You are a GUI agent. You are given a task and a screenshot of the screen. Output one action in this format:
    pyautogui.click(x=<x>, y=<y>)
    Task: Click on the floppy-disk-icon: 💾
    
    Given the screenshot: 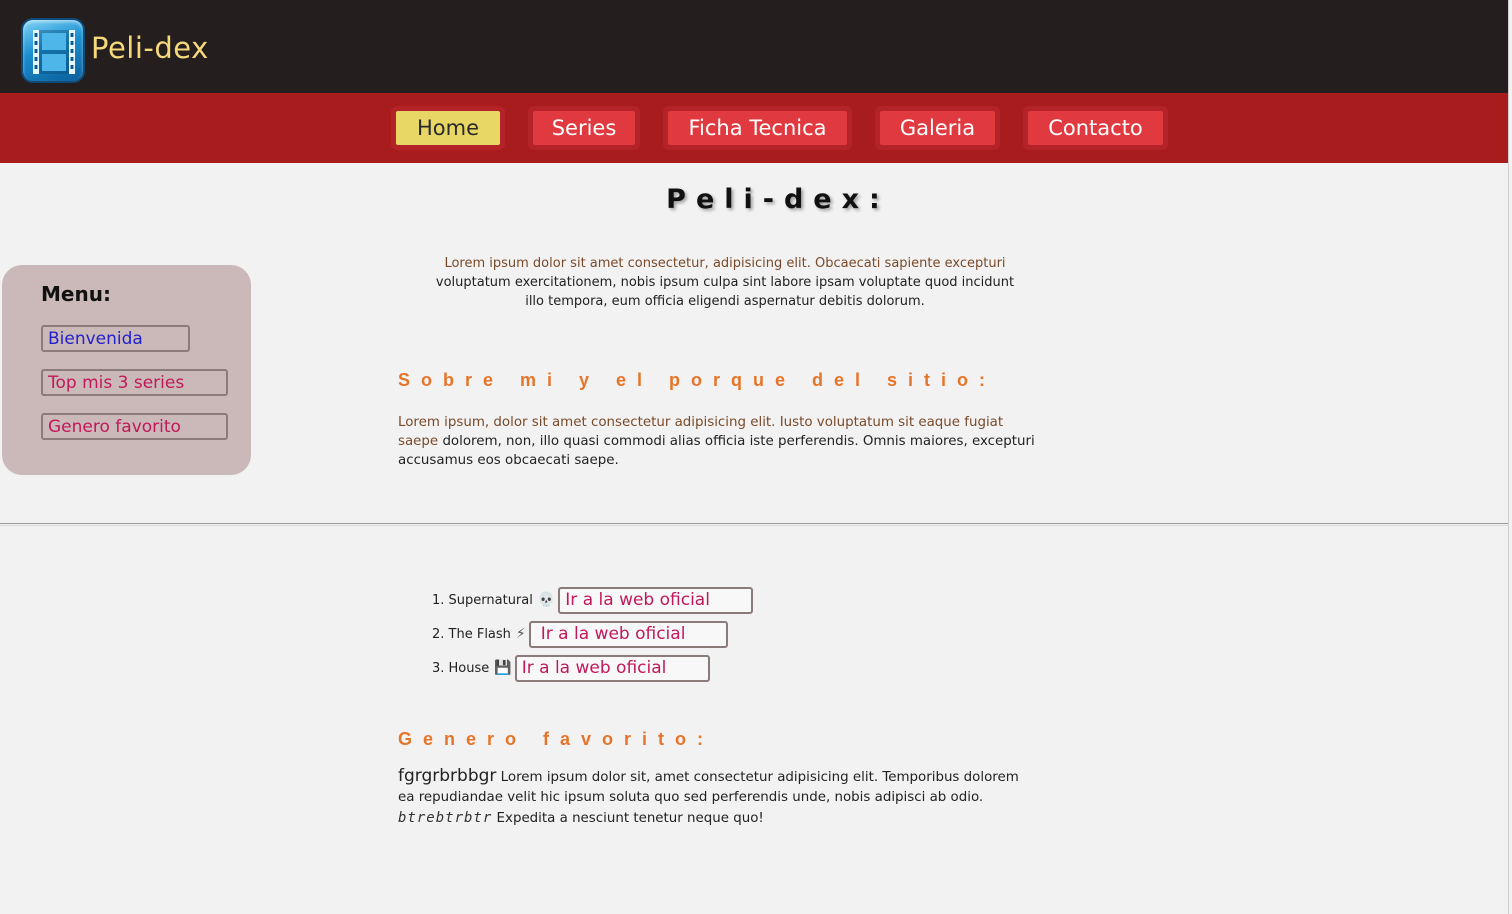 What is the action you would take?
    pyautogui.click(x=503, y=668)
    